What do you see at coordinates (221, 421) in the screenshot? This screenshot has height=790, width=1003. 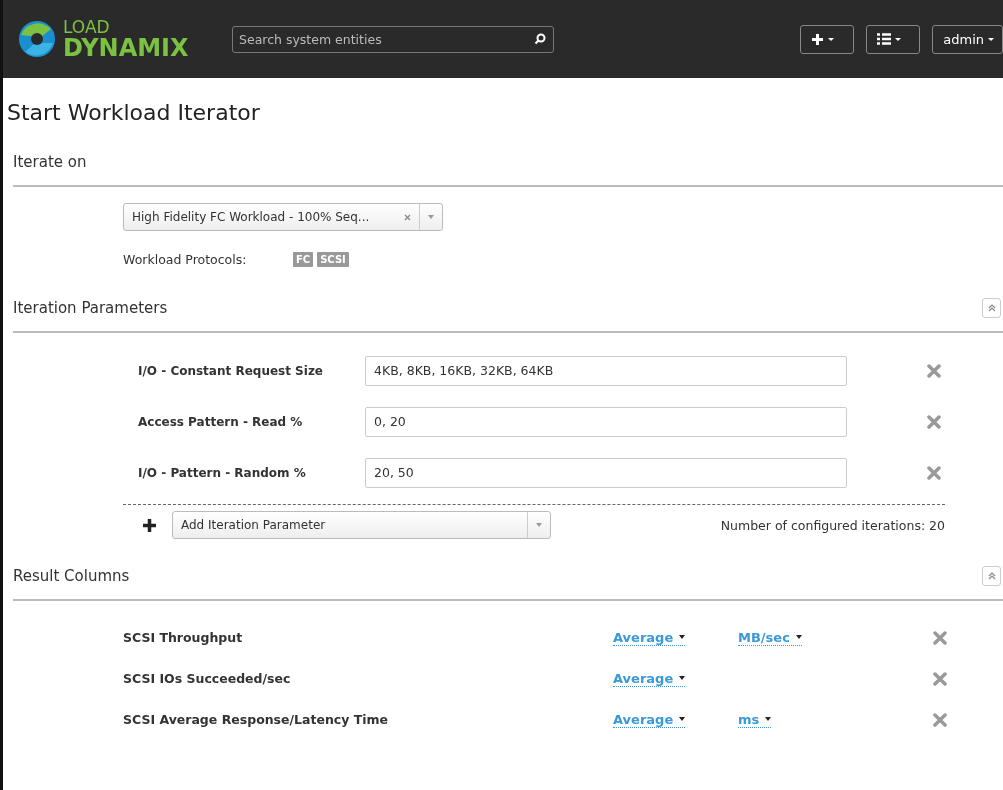 I see `parameter-label: Access Pattern - Read %` at bounding box center [221, 421].